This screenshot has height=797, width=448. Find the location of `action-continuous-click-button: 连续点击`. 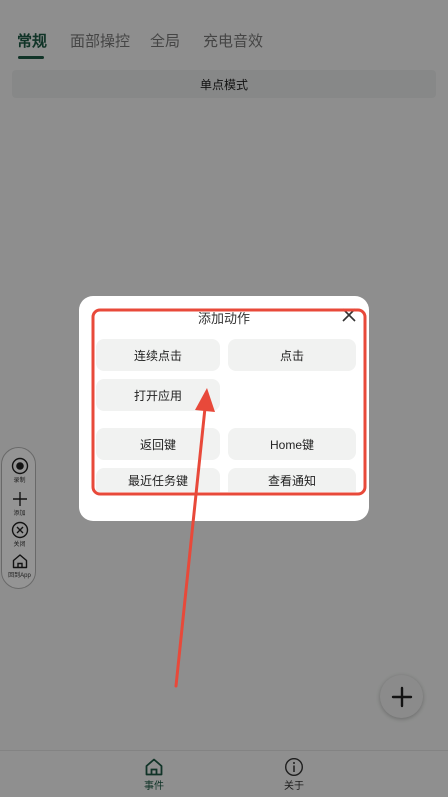

action-continuous-click-button: 连续点击 is located at coordinates (158, 355).